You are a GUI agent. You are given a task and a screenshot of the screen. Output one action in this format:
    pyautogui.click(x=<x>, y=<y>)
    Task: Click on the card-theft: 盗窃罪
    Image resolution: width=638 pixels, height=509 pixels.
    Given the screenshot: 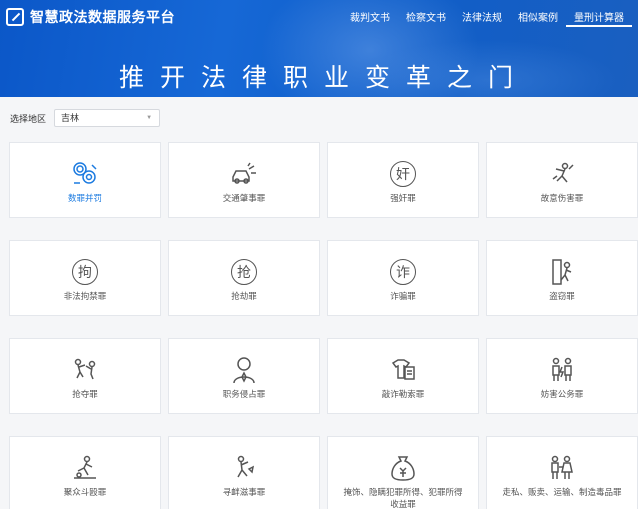 What is the action you would take?
    pyautogui.click(x=562, y=278)
    